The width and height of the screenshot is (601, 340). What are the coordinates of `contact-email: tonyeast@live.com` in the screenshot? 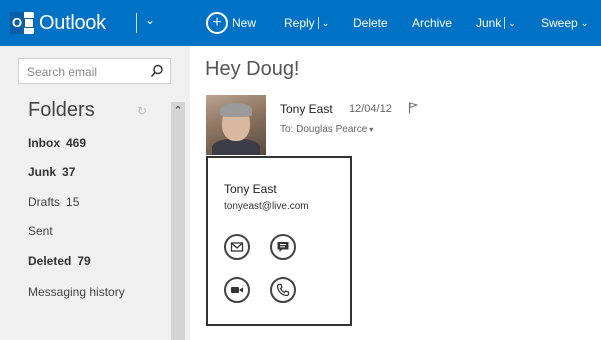 It's located at (266, 206).